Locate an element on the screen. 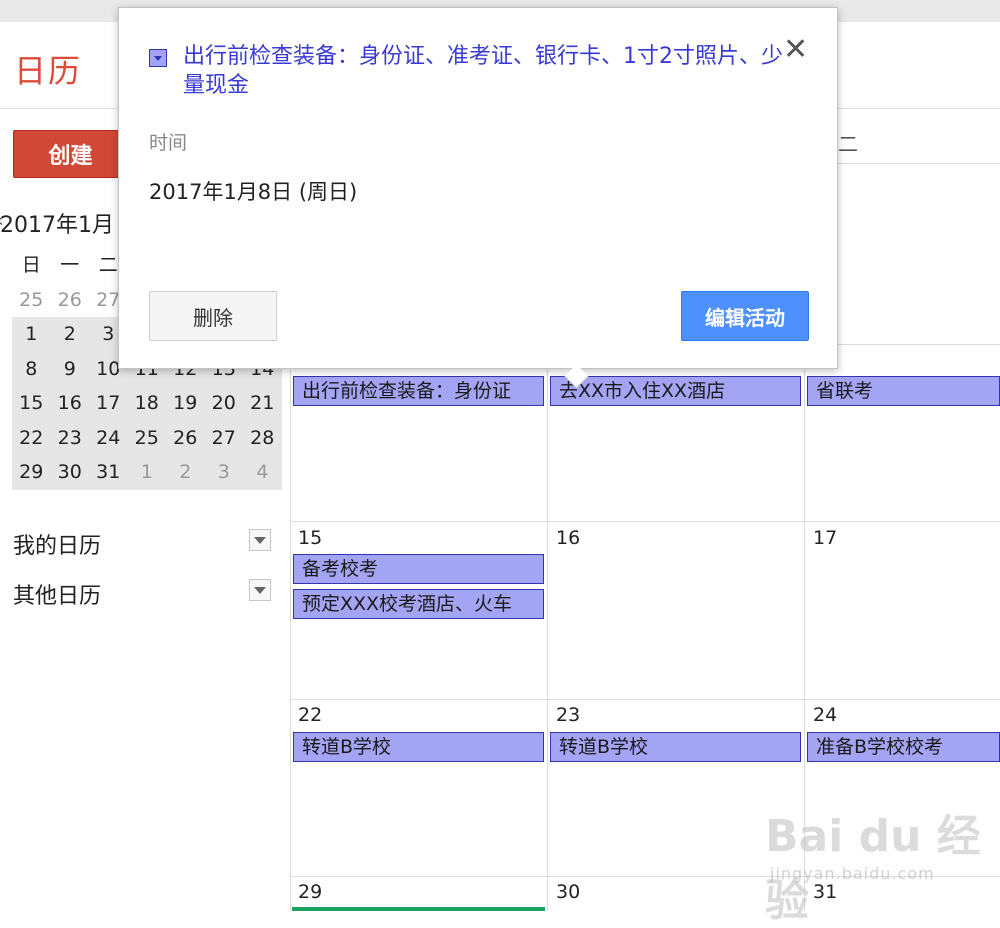 Image resolution: width=1000 pixels, height=928 pixels. event-chip: 出行前检查装备：身份证 is located at coordinates (418, 391).